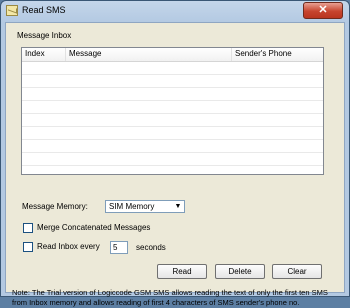 This screenshot has width=350, height=308. I want to click on group-label: Message Inbox, so click(44, 35).